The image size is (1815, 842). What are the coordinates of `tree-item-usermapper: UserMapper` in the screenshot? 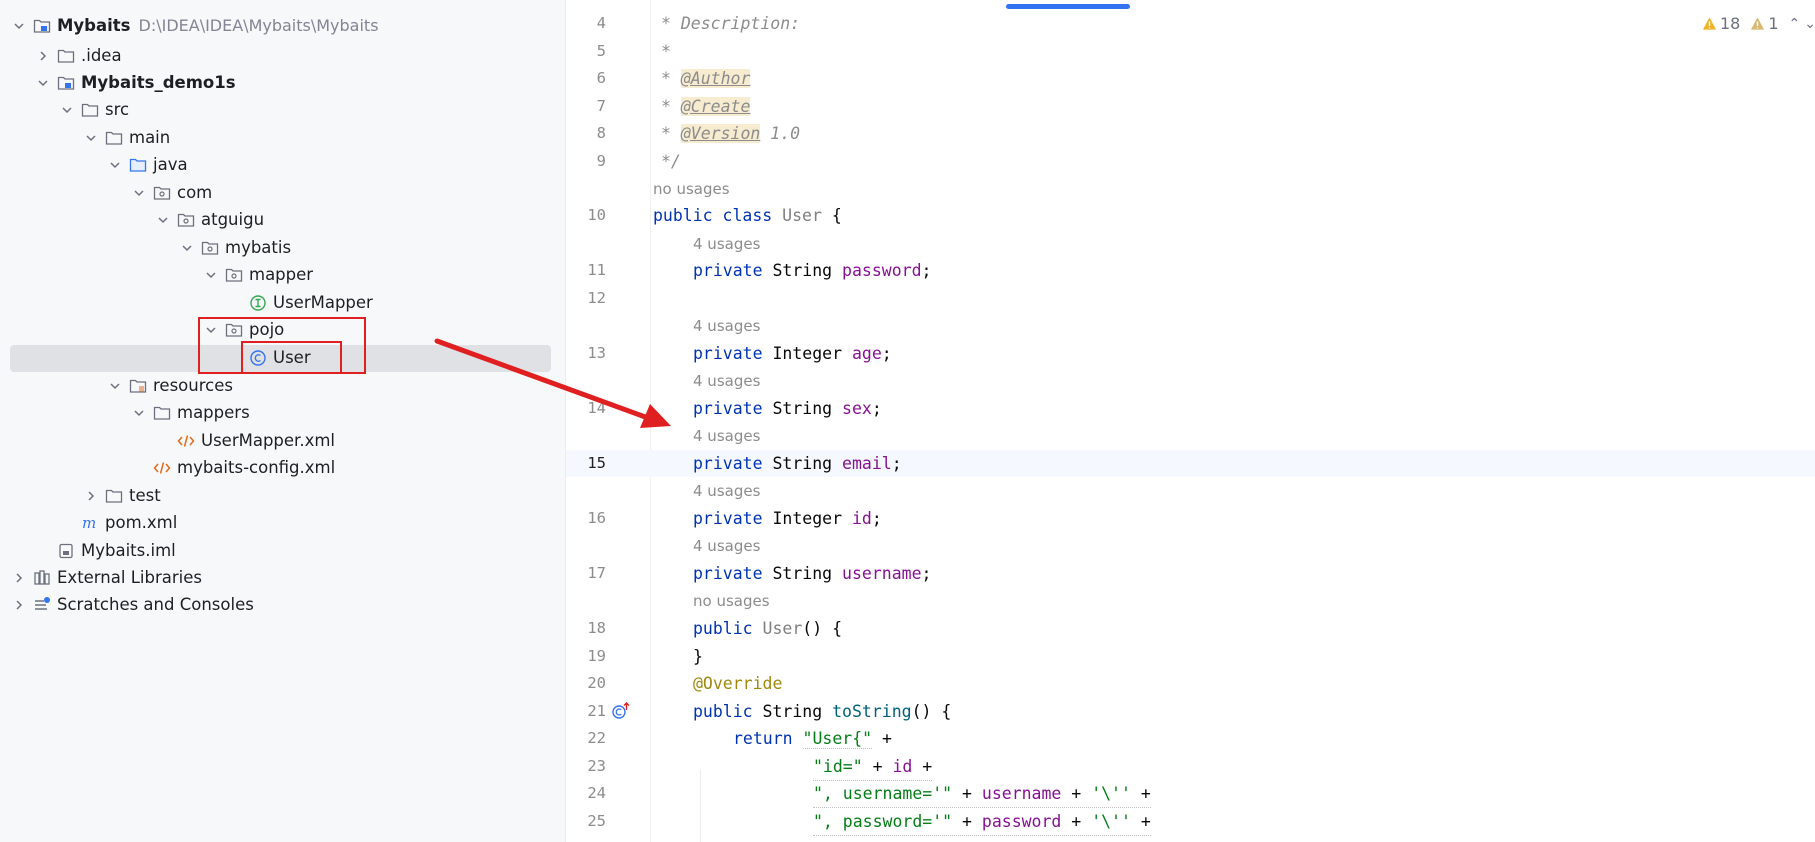 It's located at (282, 302).